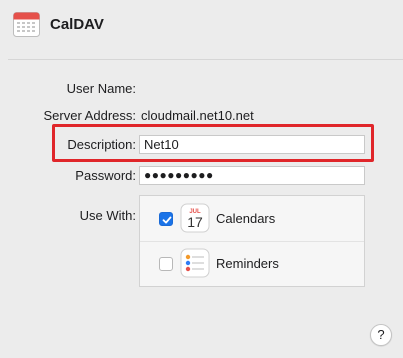 This screenshot has height=358, width=403. I want to click on use-with-list: JUL 17 Calendars Reminders, so click(252, 241).